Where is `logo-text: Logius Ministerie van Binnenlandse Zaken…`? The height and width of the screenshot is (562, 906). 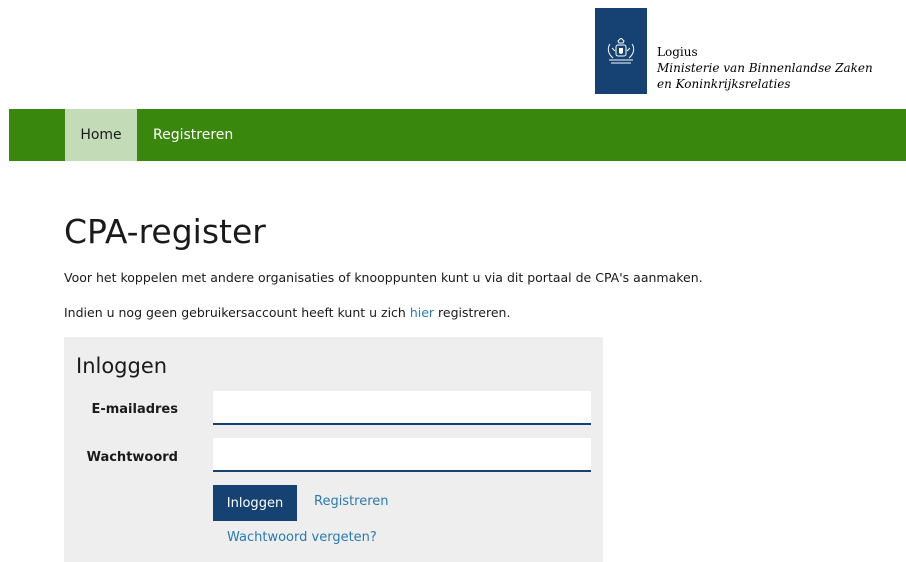 logo-text: Logius Ministerie van Binnenlandse Zaken… is located at coordinates (767, 68).